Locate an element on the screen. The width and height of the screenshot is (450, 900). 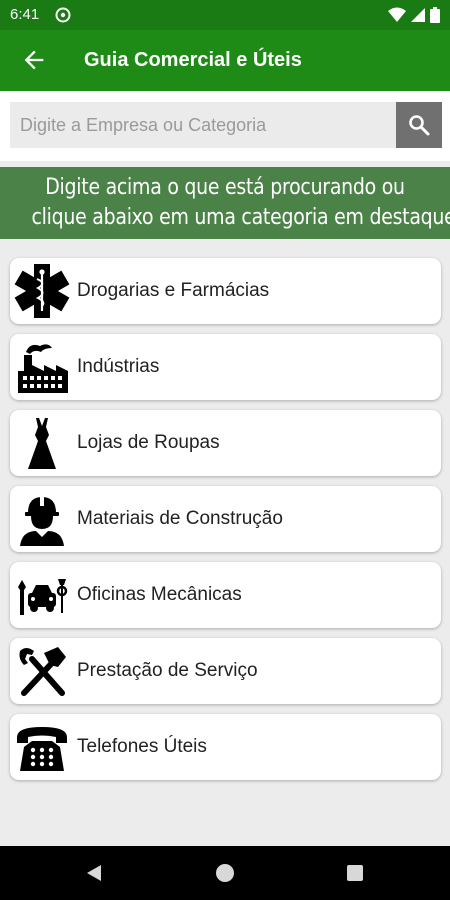
signal-icon is located at coordinates (417, 15).